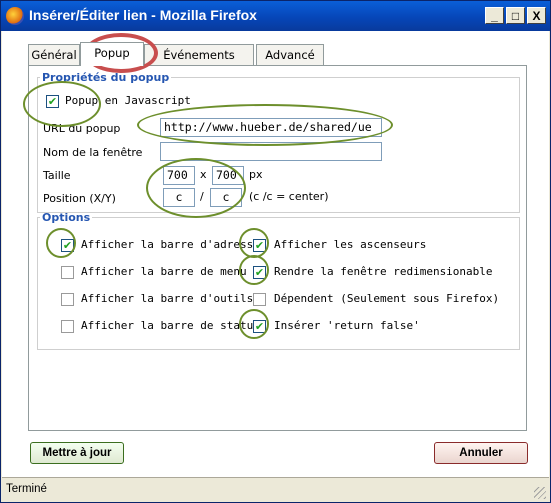 This screenshot has height=503, width=551. I want to click on window-name-label: Nom de la fenêtre, so click(93, 152).